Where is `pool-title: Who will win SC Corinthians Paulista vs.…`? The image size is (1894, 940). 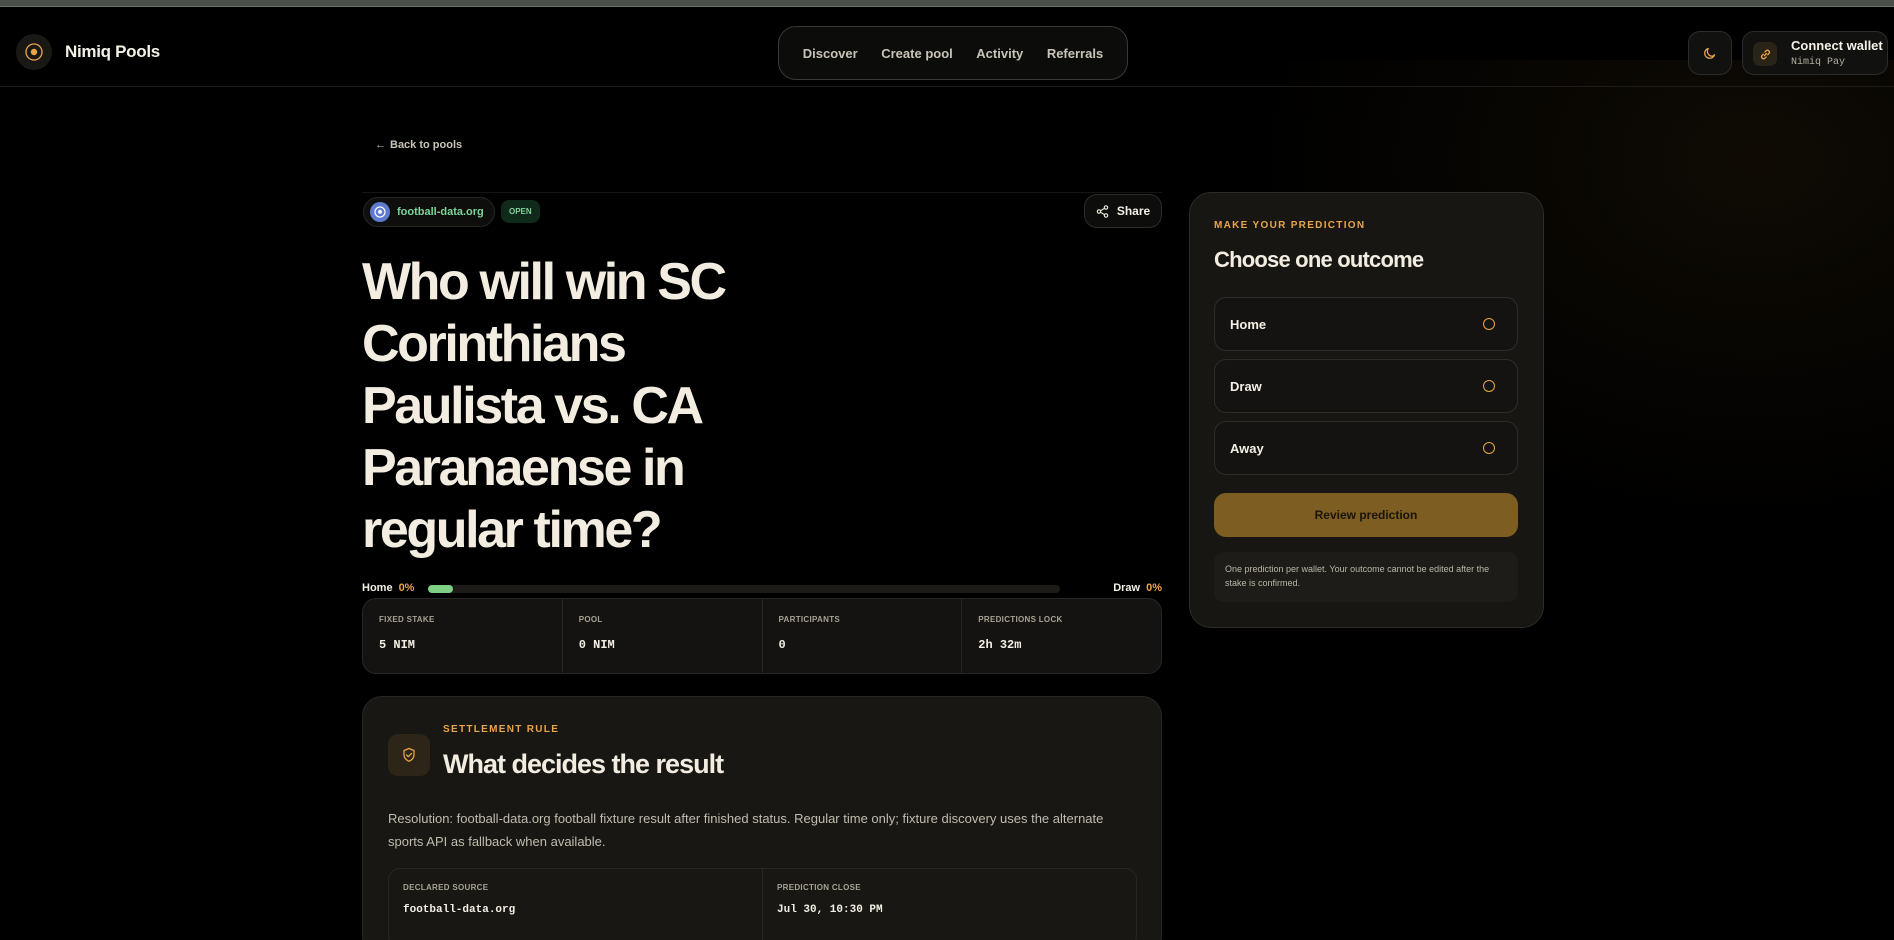
pool-title: Who will win SC Corinthians Paulista vs.… is located at coordinates (544, 406).